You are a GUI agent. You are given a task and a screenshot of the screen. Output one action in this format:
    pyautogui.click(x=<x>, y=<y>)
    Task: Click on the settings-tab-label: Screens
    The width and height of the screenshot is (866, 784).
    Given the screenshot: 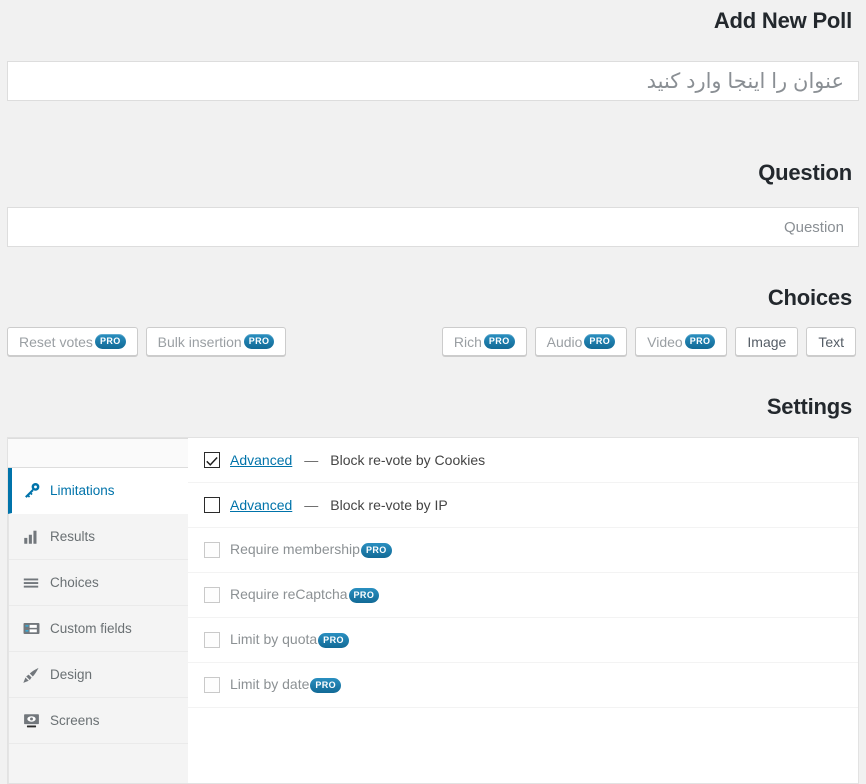 What is the action you would take?
    pyautogui.click(x=75, y=720)
    